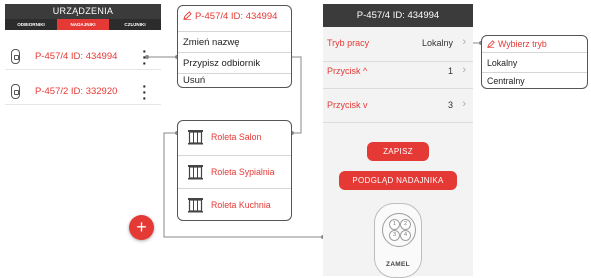 This screenshot has height=278, width=591. I want to click on tab-transmitters: NADAJNIKI, so click(83, 24).